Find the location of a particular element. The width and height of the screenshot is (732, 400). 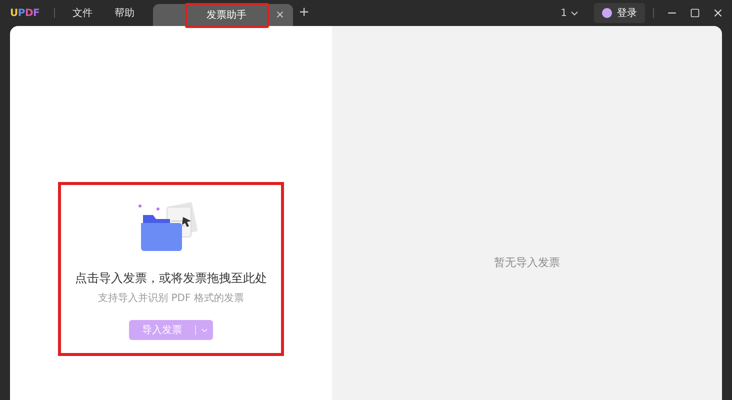

tab-close-button: × is located at coordinates (280, 15).